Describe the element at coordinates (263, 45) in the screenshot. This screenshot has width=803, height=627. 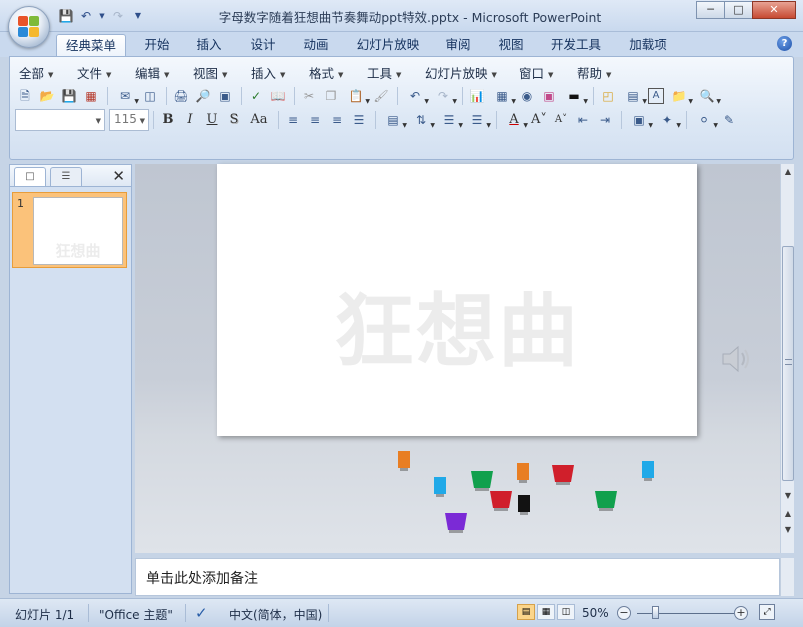
I see `tab-design: 设计` at that location.